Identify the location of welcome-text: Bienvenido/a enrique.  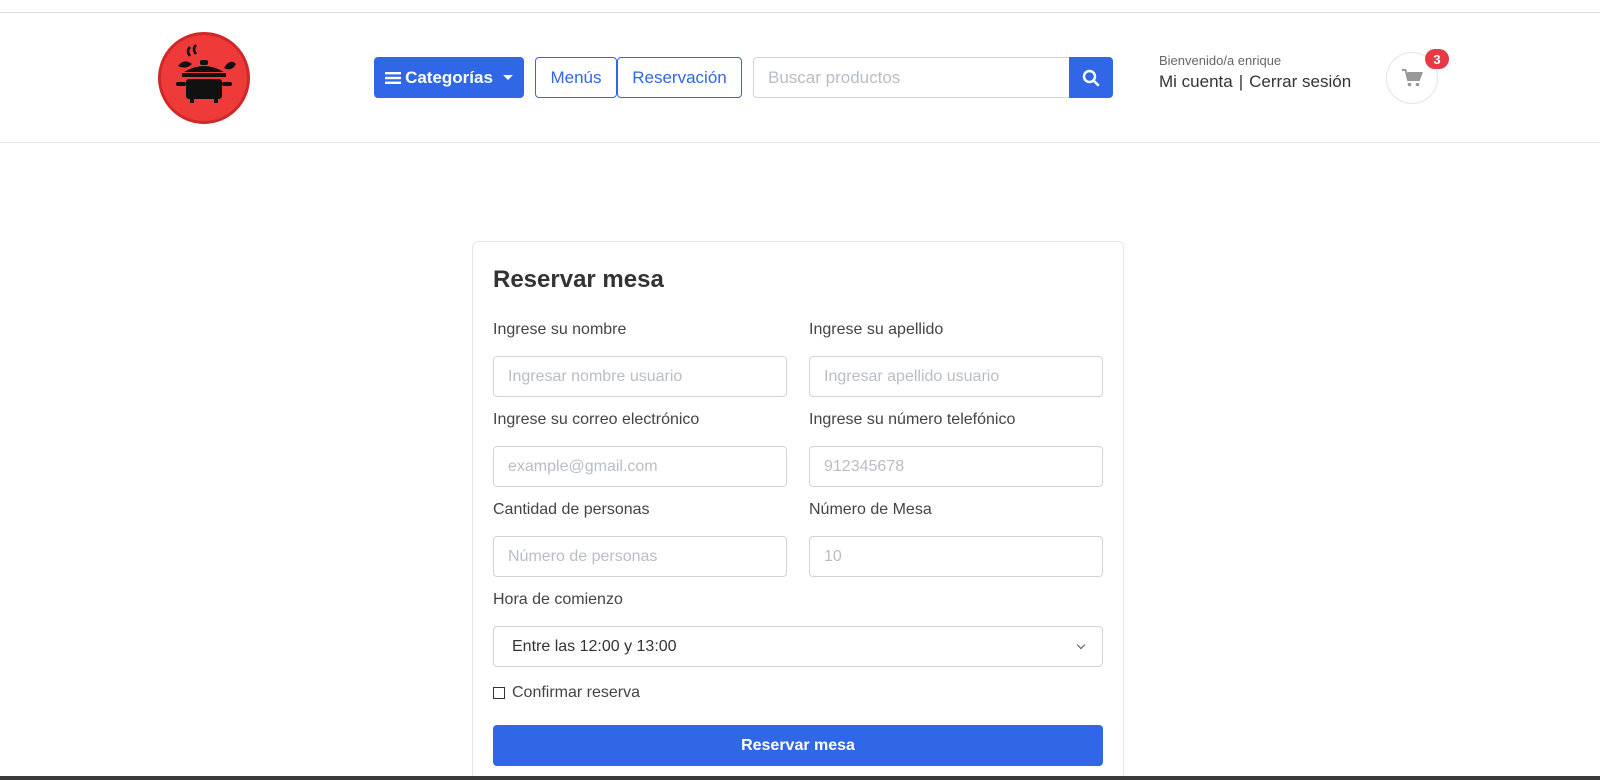
(1220, 60).